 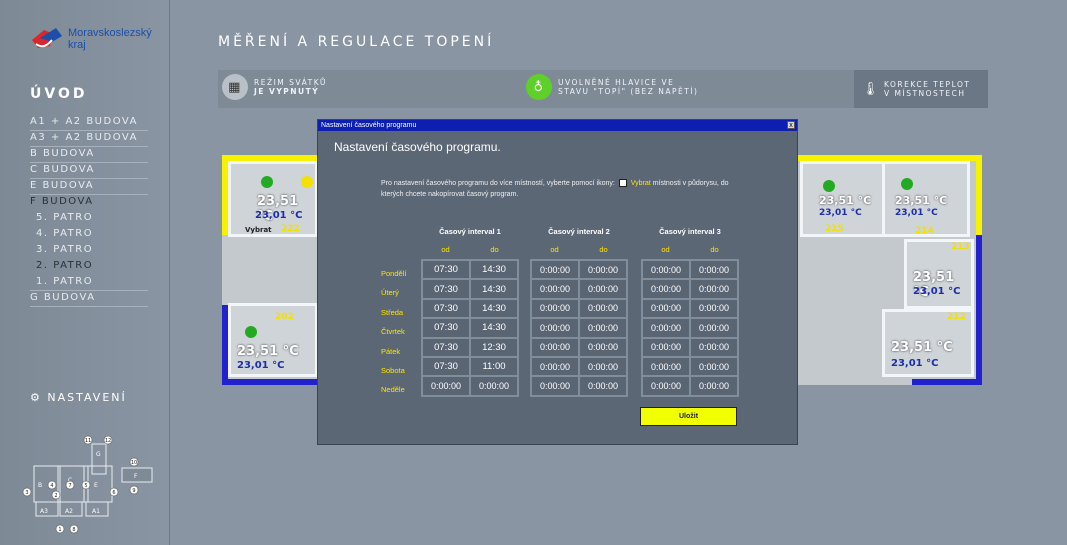 What do you see at coordinates (89, 283) in the screenshot?
I see `nav-item-floor-1: 1. PATRO` at bounding box center [89, 283].